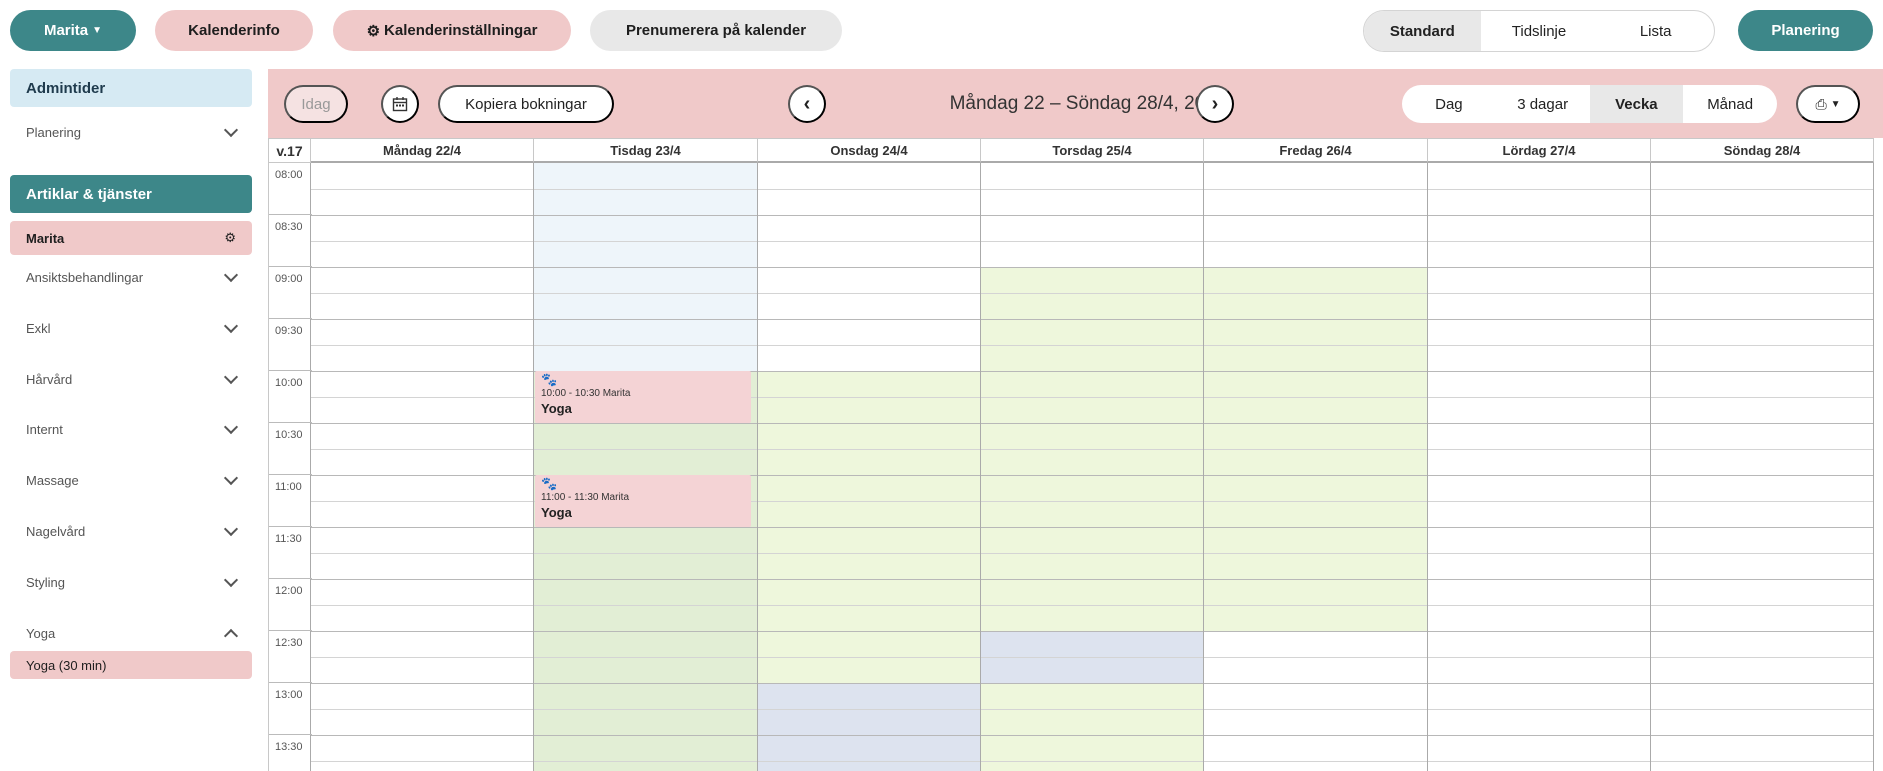 The height and width of the screenshot is (771, 1883). What do you see at coordinates (1422, 31) in the screenshot?
I see `view-option-standard: Standard` at bounding box center [1422, 31].